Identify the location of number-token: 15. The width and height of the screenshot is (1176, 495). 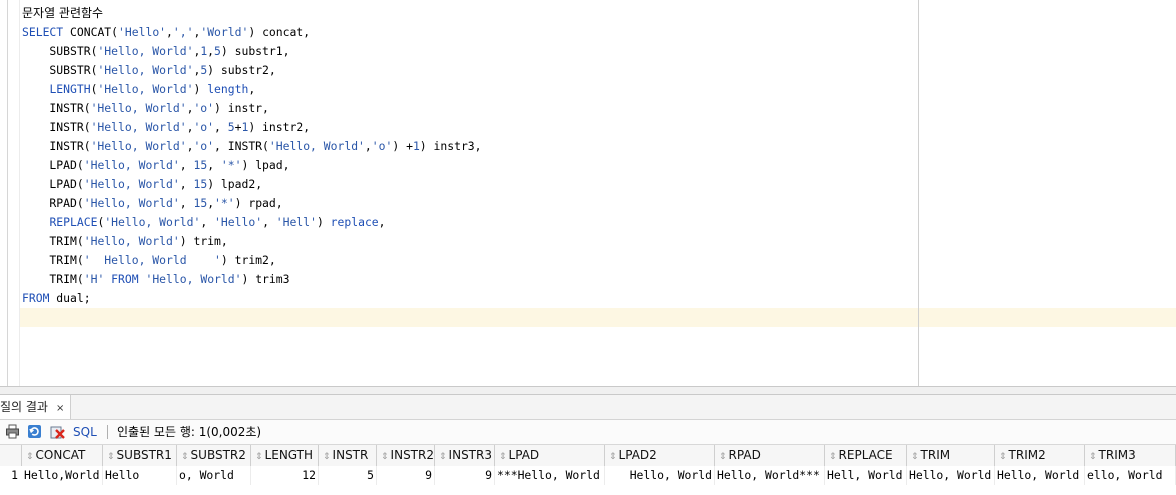
(200, 184).